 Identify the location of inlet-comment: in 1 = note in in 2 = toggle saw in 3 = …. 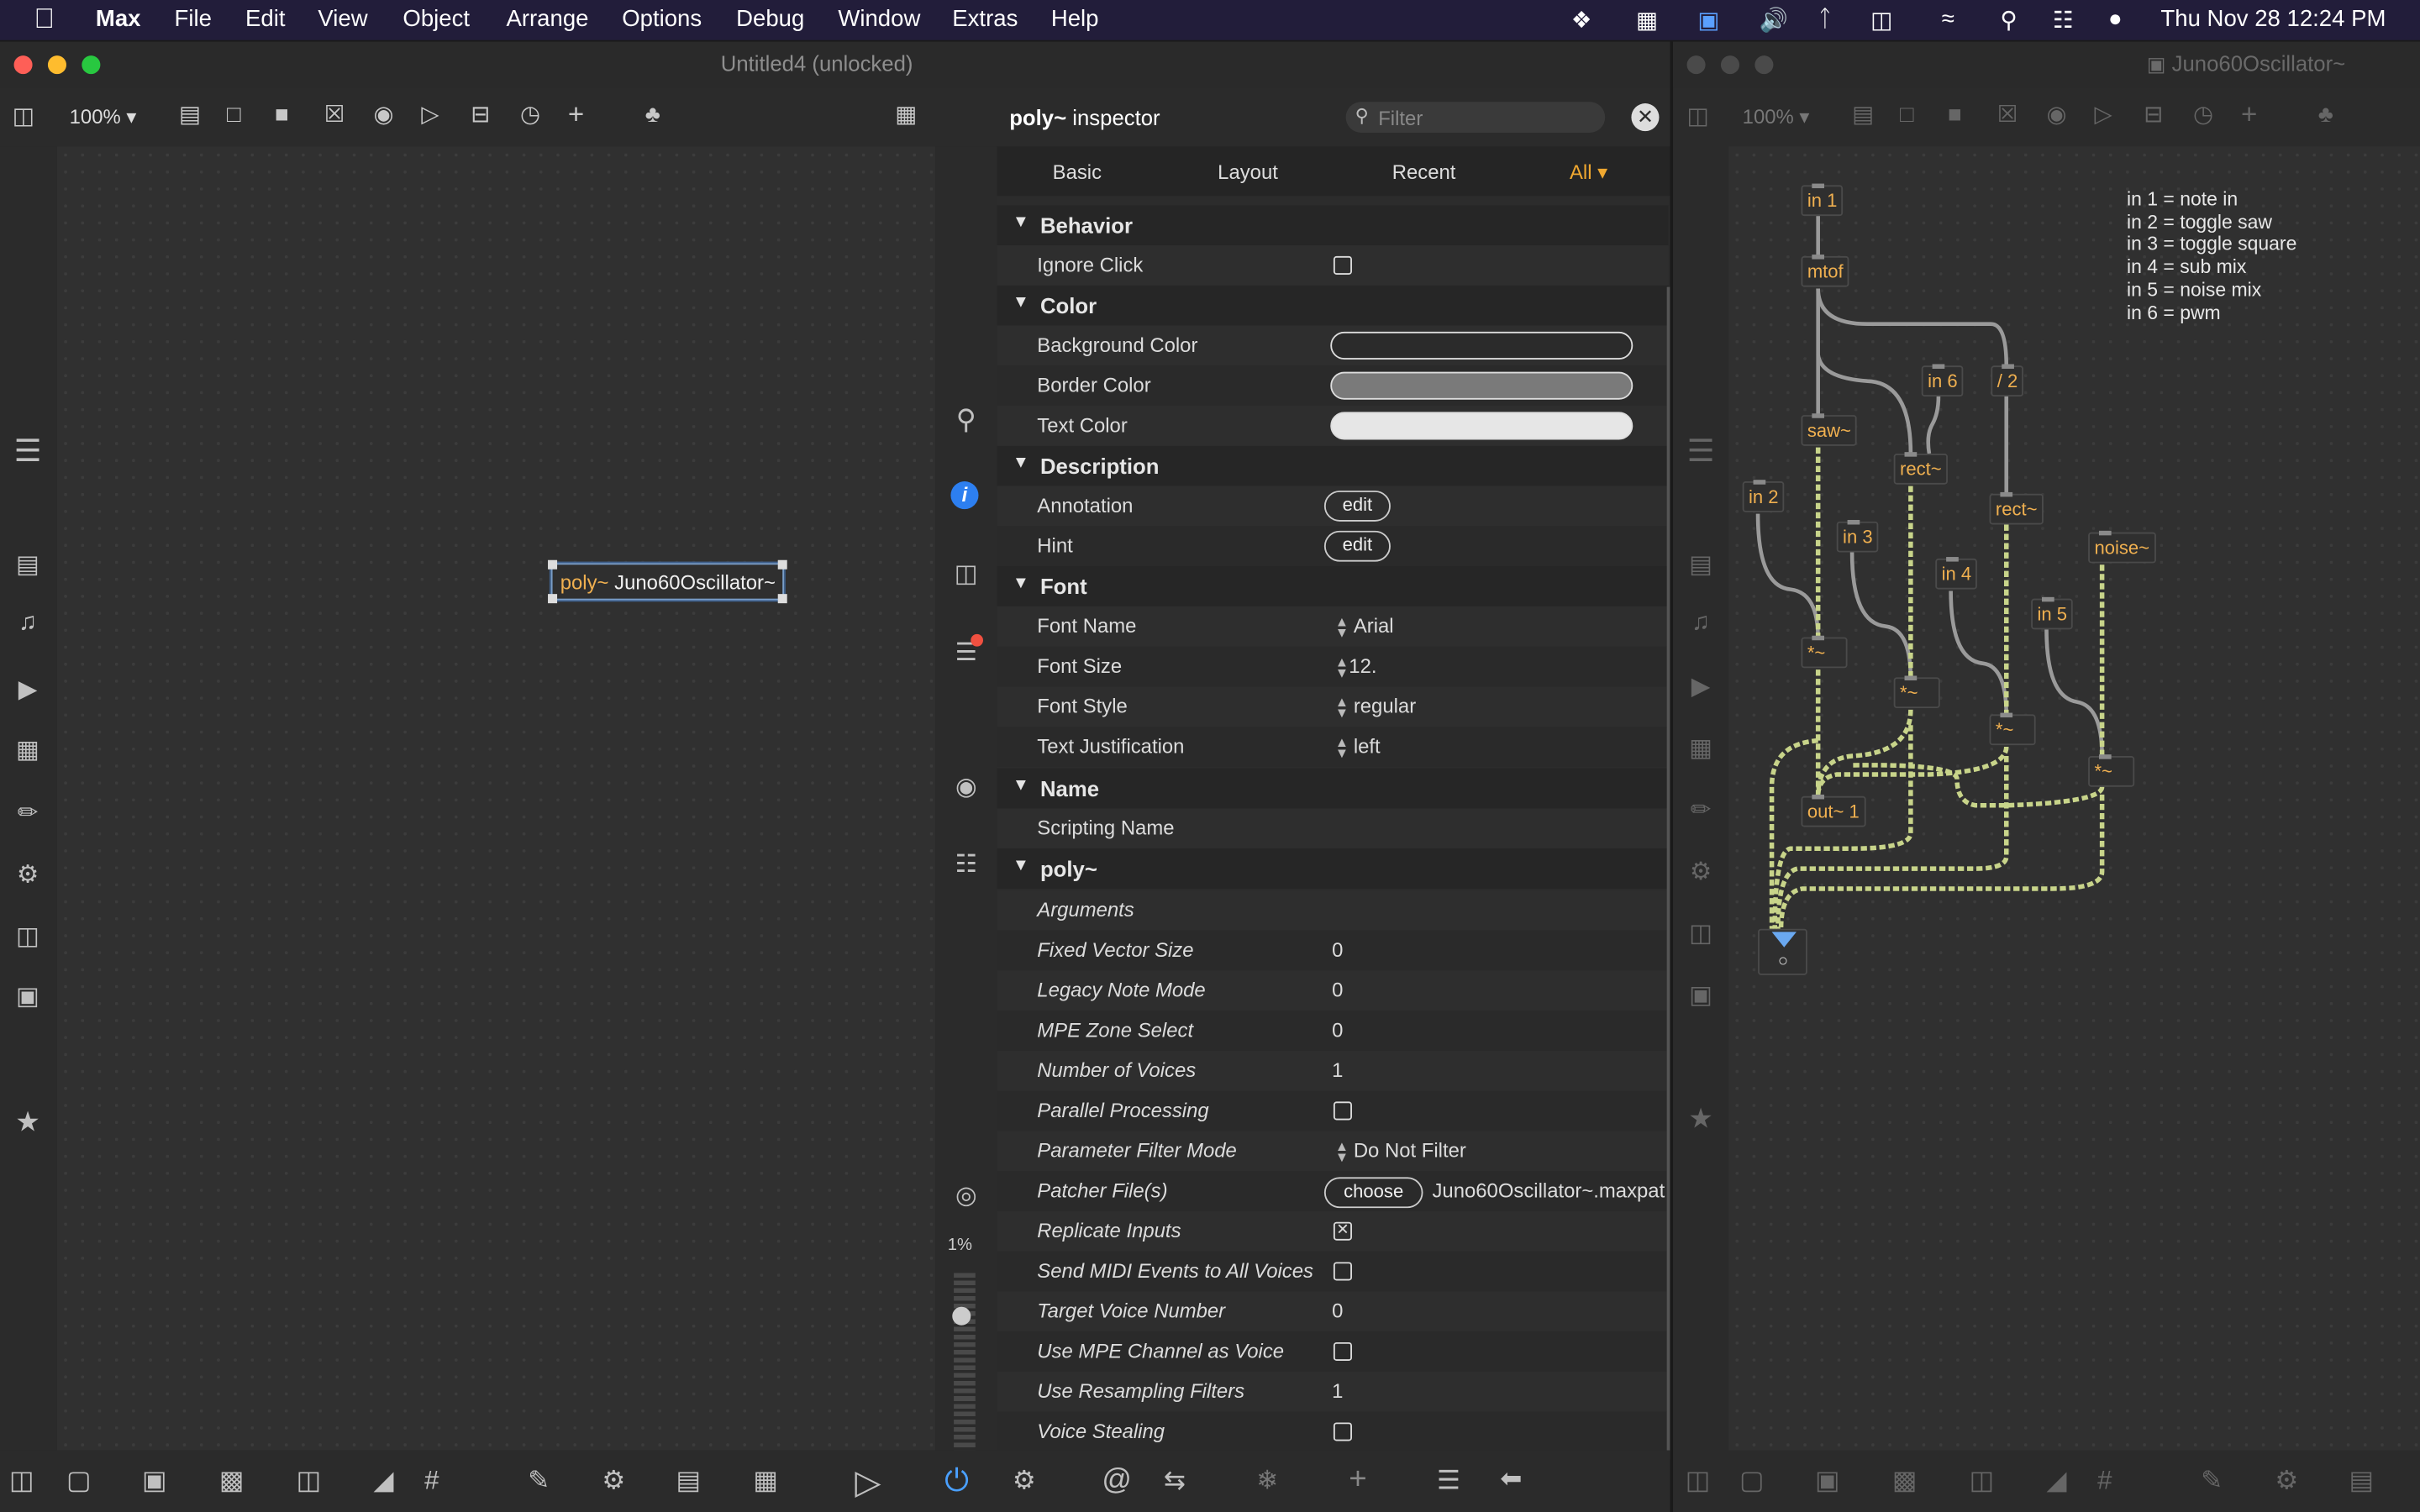
(2211, 256).